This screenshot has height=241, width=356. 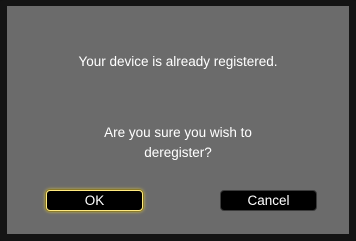 What do you see at coordinates (178, 152) in the screenshot?
I see `confirm-question-line-2: deregister?` at bounding box center [178, 152].